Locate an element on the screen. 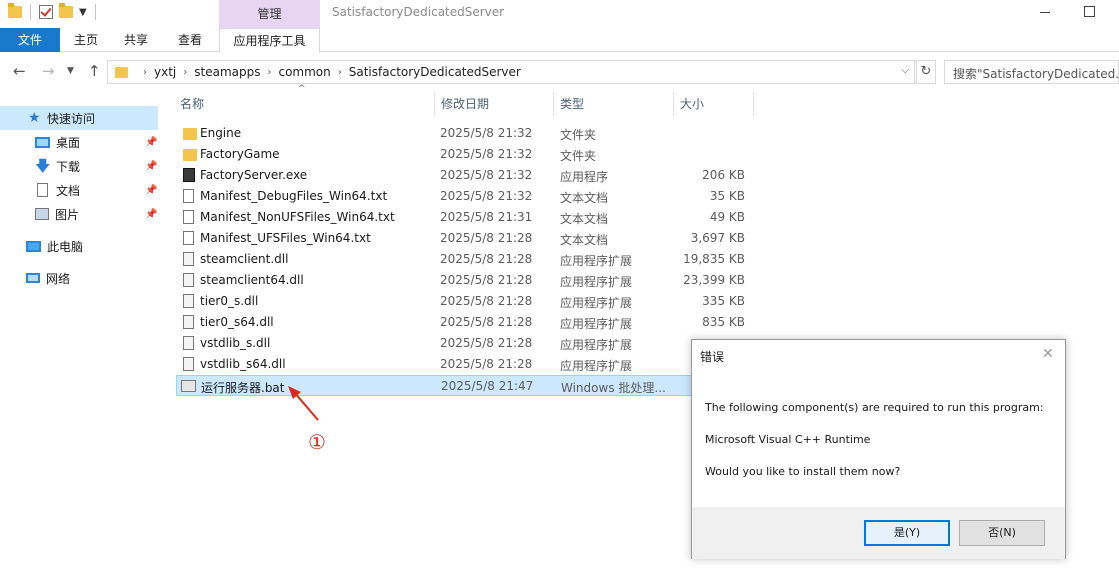 The height and width of the screenshot is (588, 1119). dialog-component: Microsoft Visual C++ Runtime is located at coordinates (788, 439).